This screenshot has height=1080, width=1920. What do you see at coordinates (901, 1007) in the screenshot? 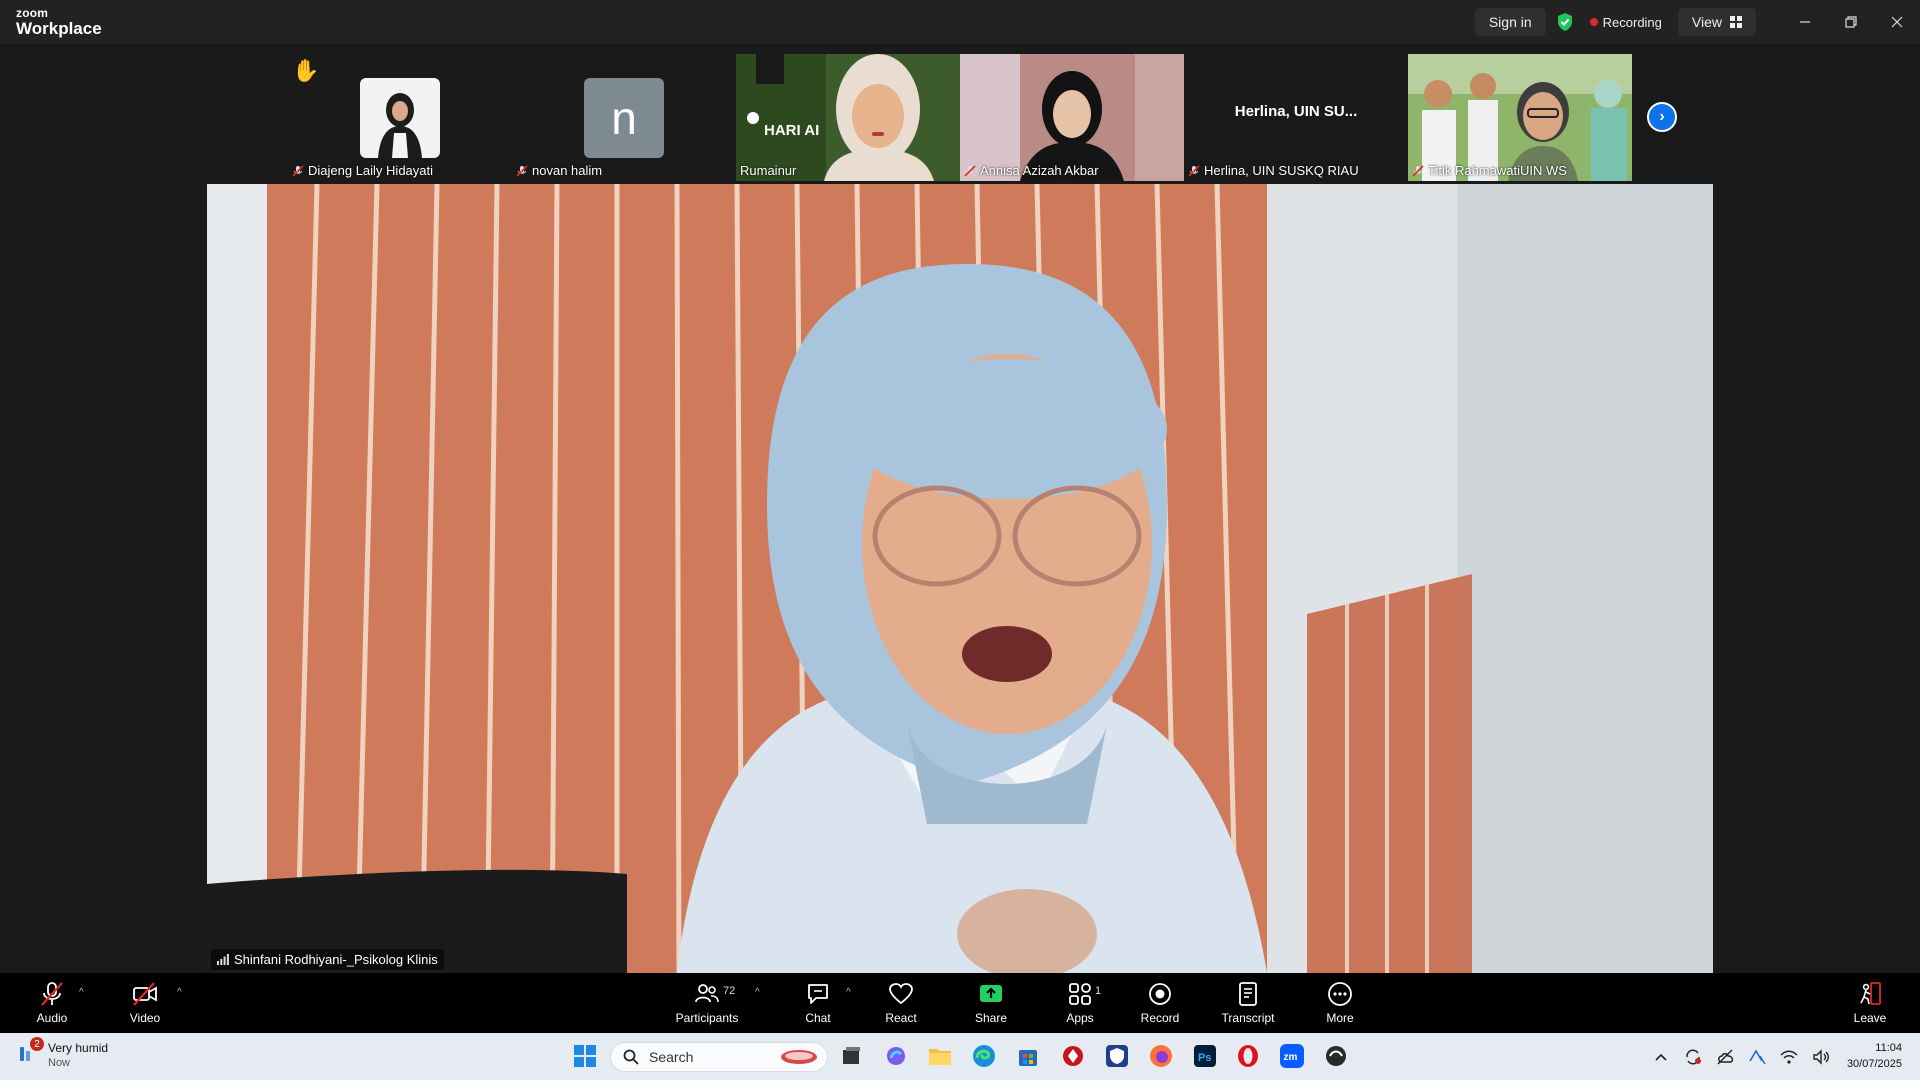
I see `react-button: React` at bounding box center [901, 1007].